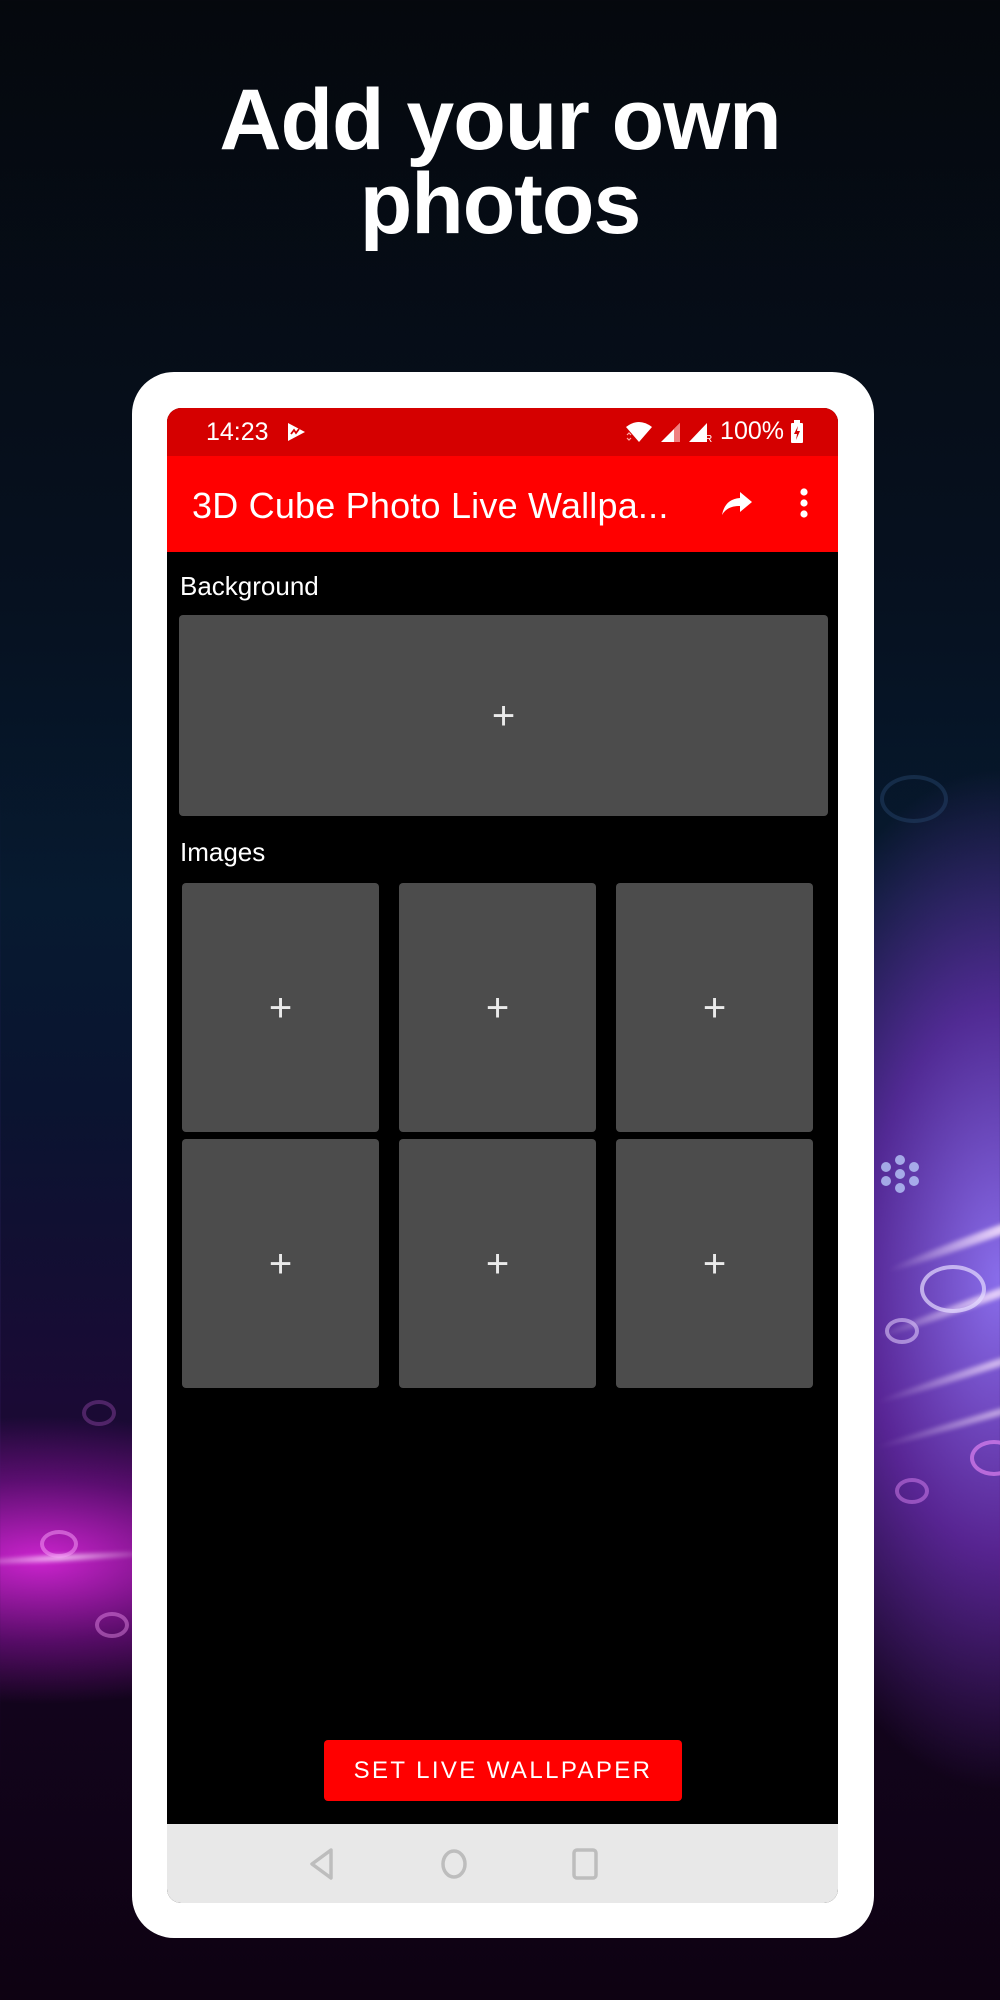  I want to click on image-slot-1: +, so click(280, 1007).